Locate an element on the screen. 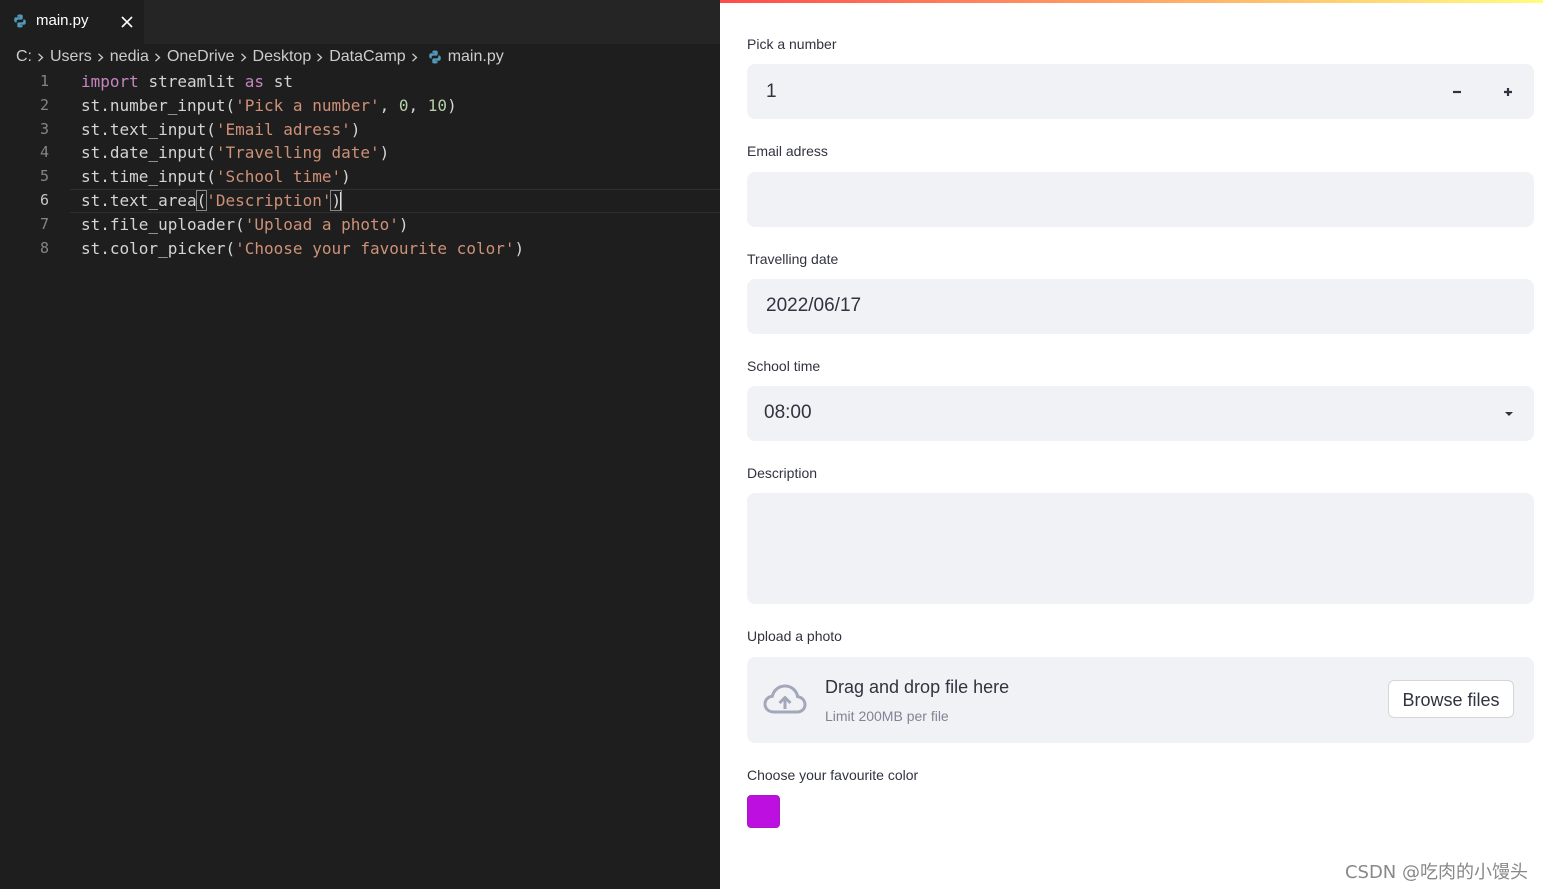  line-number: 3 is located at coordinates (44, 128).